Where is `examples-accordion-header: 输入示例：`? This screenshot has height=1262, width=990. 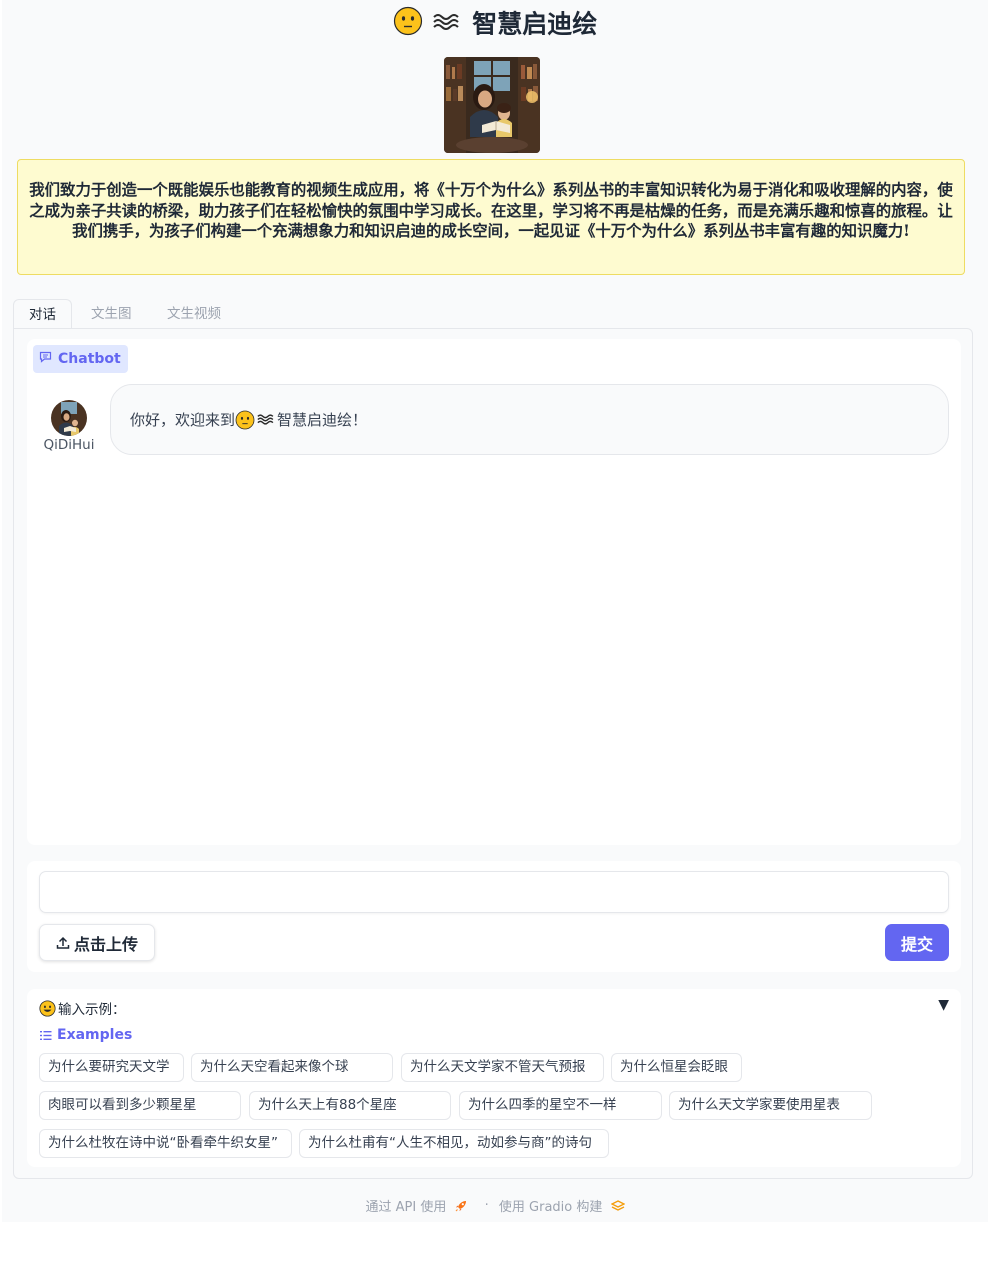 examples-accordion-header: 输入示例： is located at coordinates (82, 1008).